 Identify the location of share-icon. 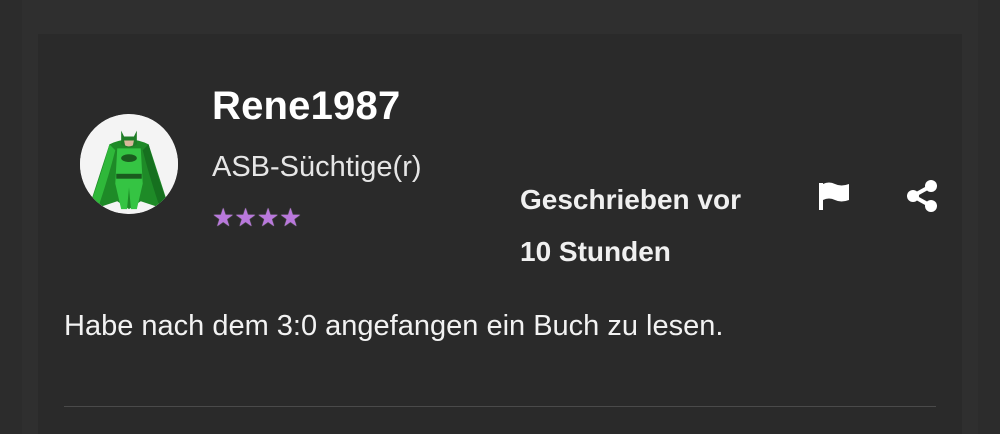
(922, 196).